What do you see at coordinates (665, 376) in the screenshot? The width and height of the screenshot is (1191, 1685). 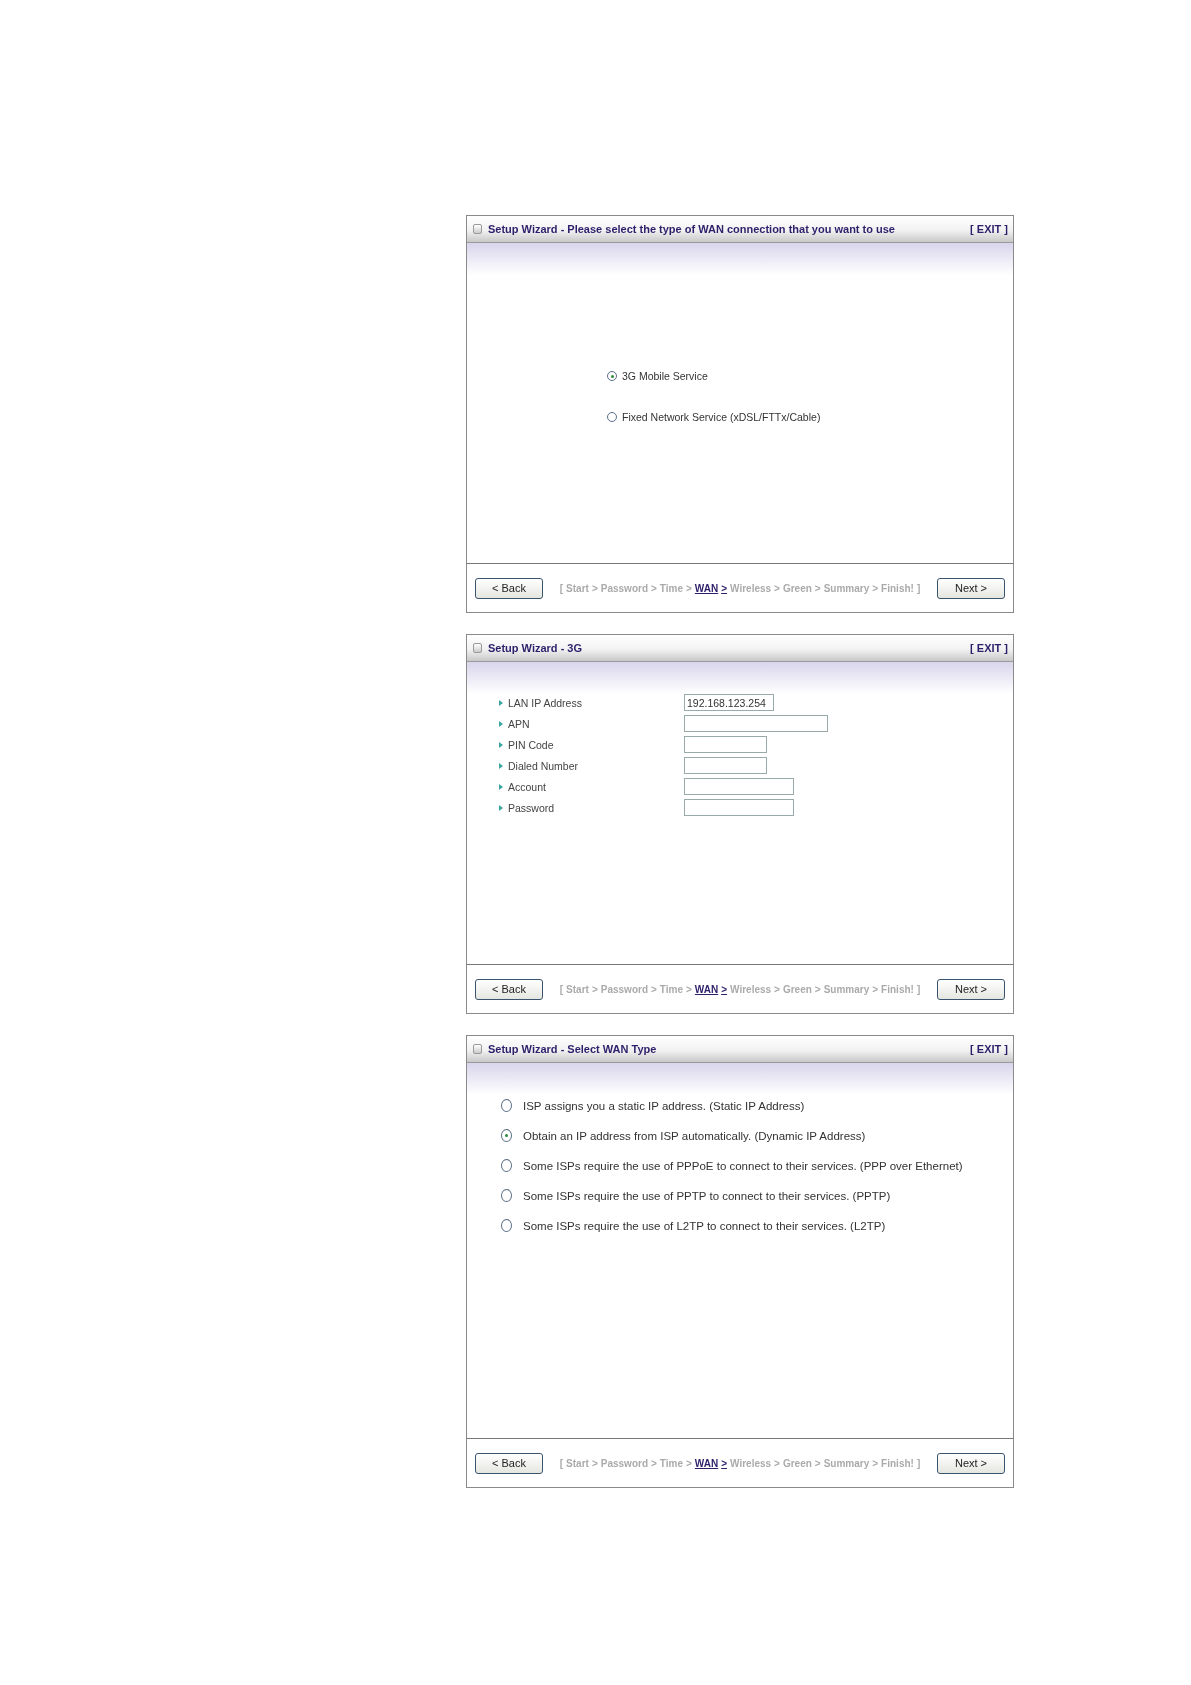 I see `option-label: 3G Mobile Service` at bounding box center [665, 376].